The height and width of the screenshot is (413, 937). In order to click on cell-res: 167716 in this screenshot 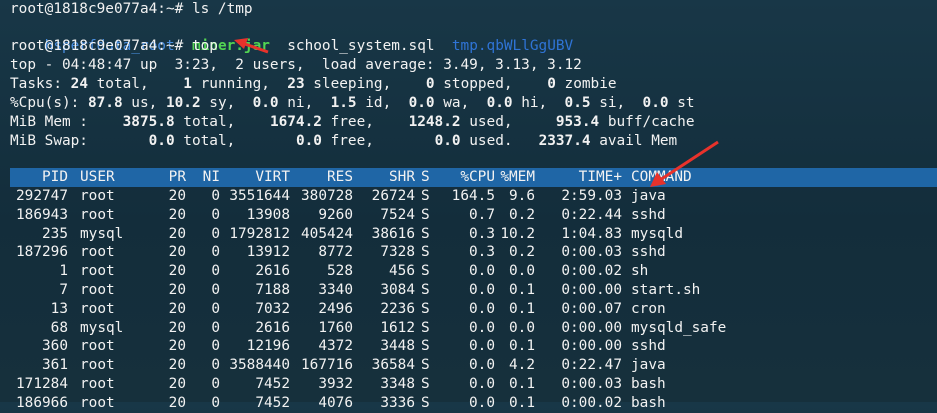, I will do `click(327, 365)`.